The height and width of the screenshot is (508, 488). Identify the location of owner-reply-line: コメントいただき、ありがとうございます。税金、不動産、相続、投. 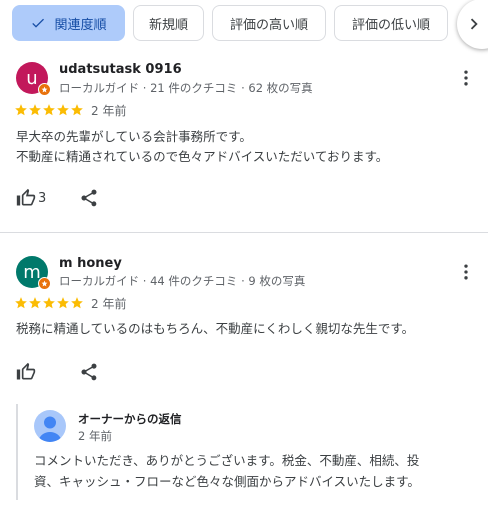
(227, 460).